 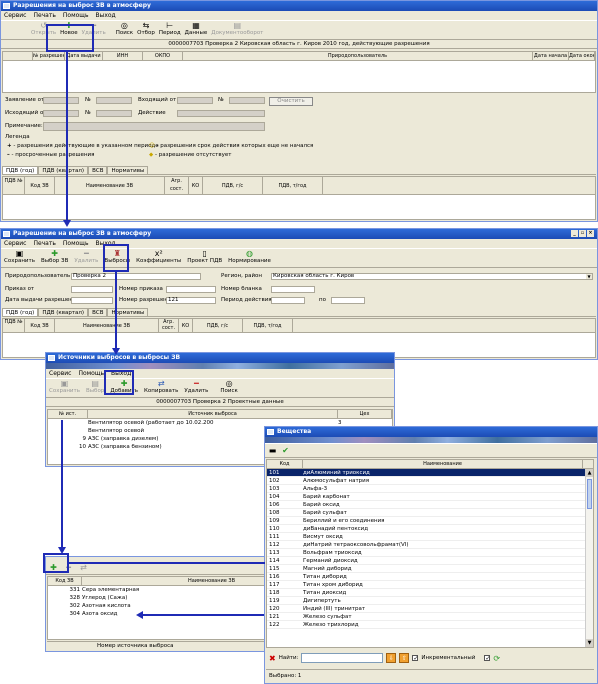 I want to click on substance-row: 120 Индий (III) тринитрат, so click(x=430, y=609).